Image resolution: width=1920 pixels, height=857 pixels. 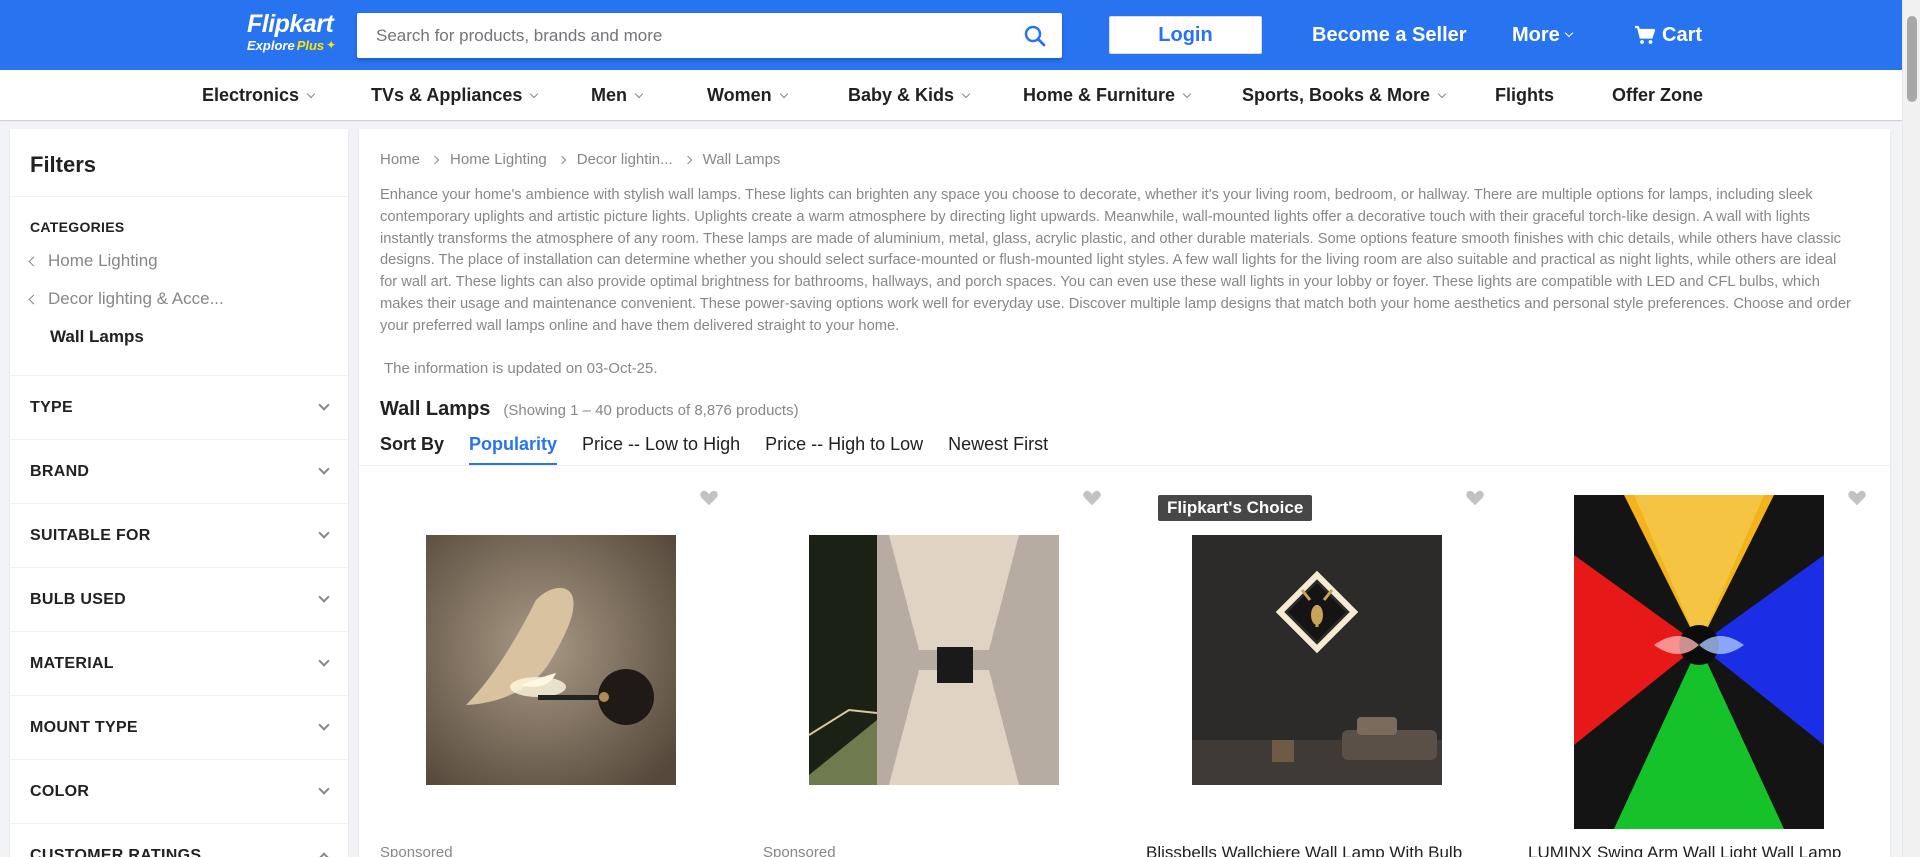 I want to click on cube-lamp-illustration, so click(x=934, y=660).